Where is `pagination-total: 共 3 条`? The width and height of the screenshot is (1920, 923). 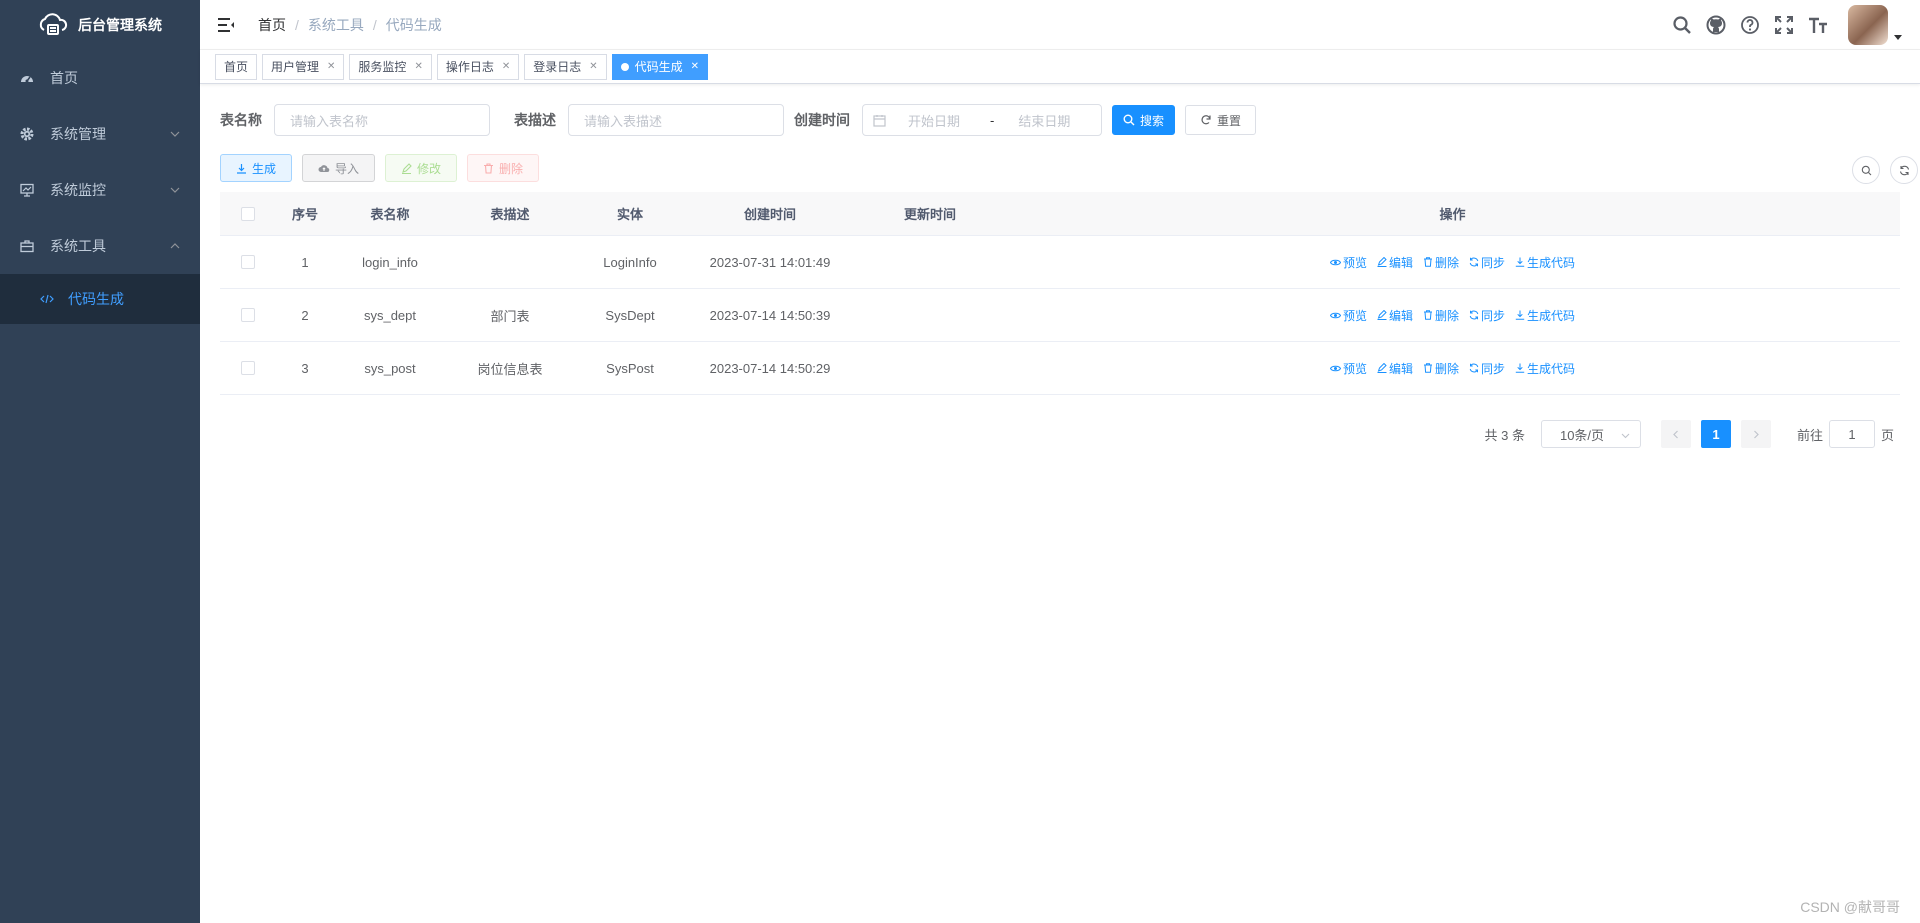
pagination-total: 共 3 条 is located at coordinates (1504, 435).